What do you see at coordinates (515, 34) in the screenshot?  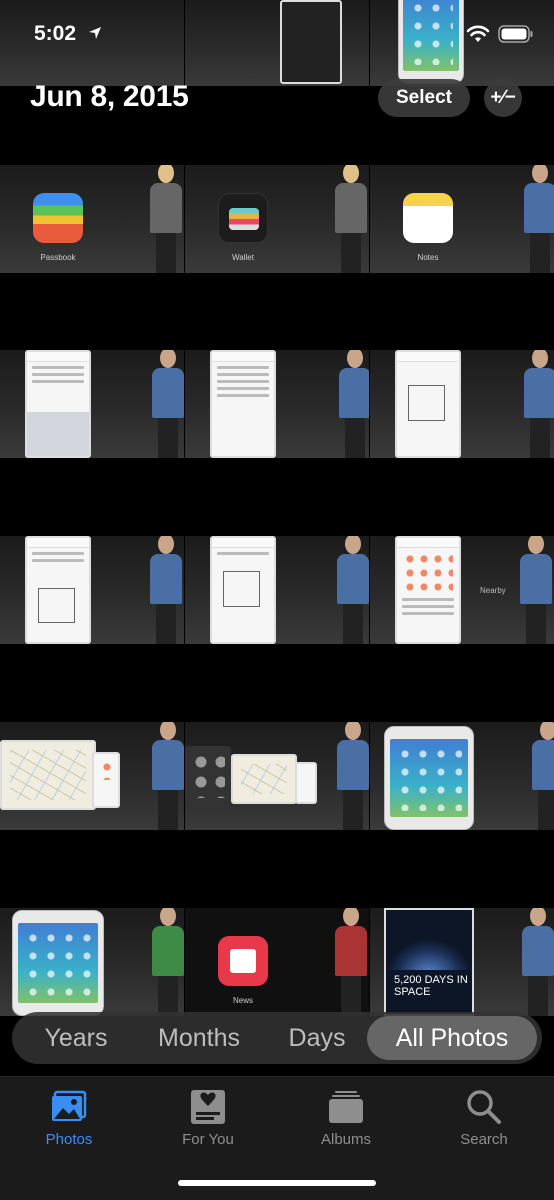 I see `battery-icon` at bounding box center [515, 34].